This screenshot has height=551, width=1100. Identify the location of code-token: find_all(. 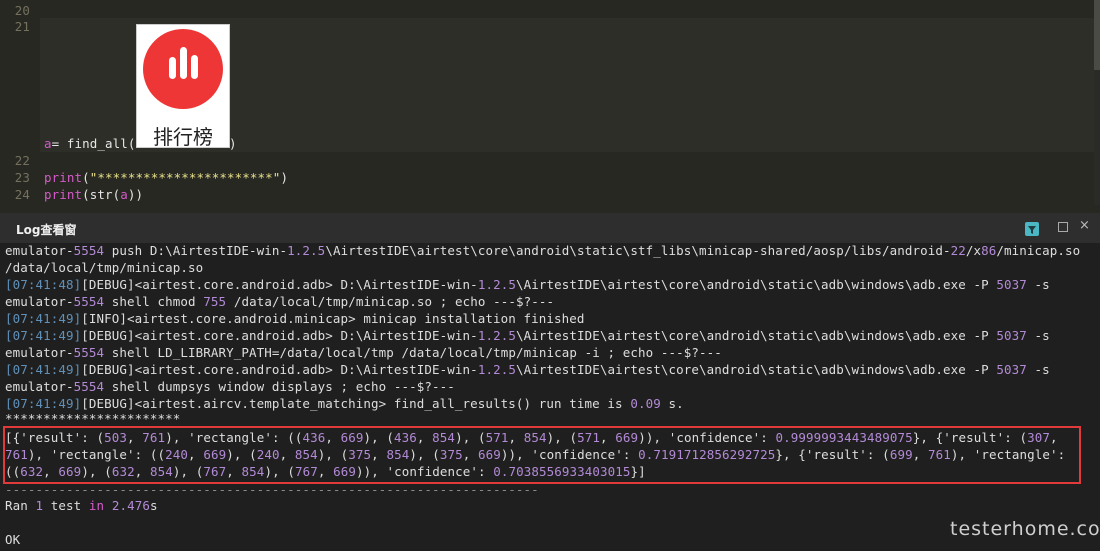
(101, 143).